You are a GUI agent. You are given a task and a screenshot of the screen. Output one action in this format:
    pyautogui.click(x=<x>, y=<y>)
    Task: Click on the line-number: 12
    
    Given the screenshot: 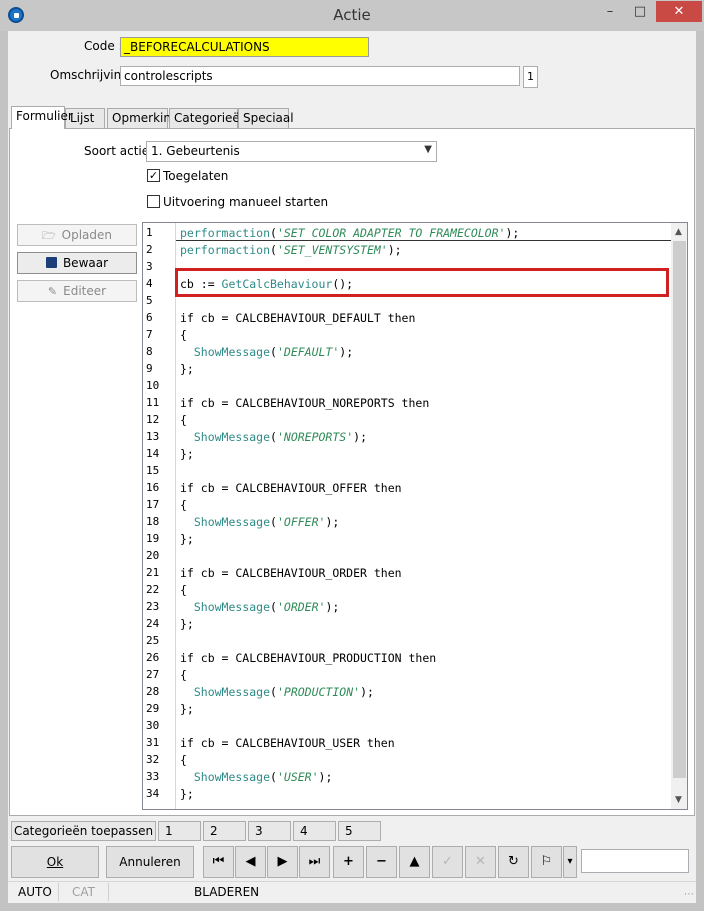 What is the action you would take?
    pyautogui.click(x=153, y=419)
    